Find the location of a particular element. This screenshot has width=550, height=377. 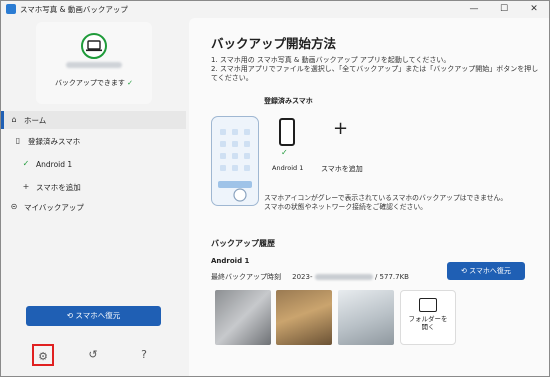

history-device-name: Android 1 is located at coordinates (230, 261).